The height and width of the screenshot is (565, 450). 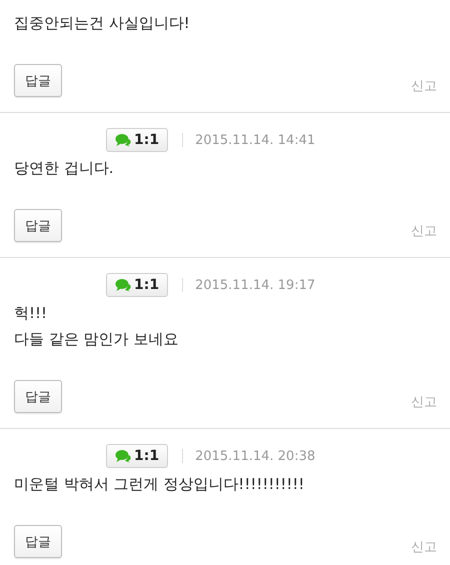 What do you see at coordinates (64, 168) in the screenshot?
I see `comment-text: 당연한 겁니다.` at bounding box center [64, 168].